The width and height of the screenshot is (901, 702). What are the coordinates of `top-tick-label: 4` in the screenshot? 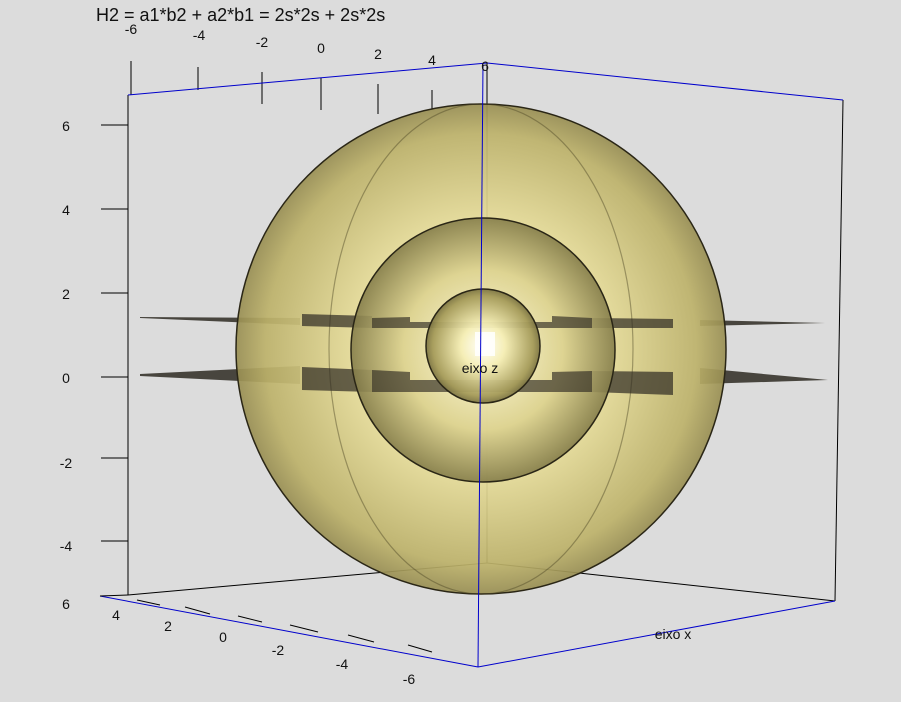 It's located at (432, 60).